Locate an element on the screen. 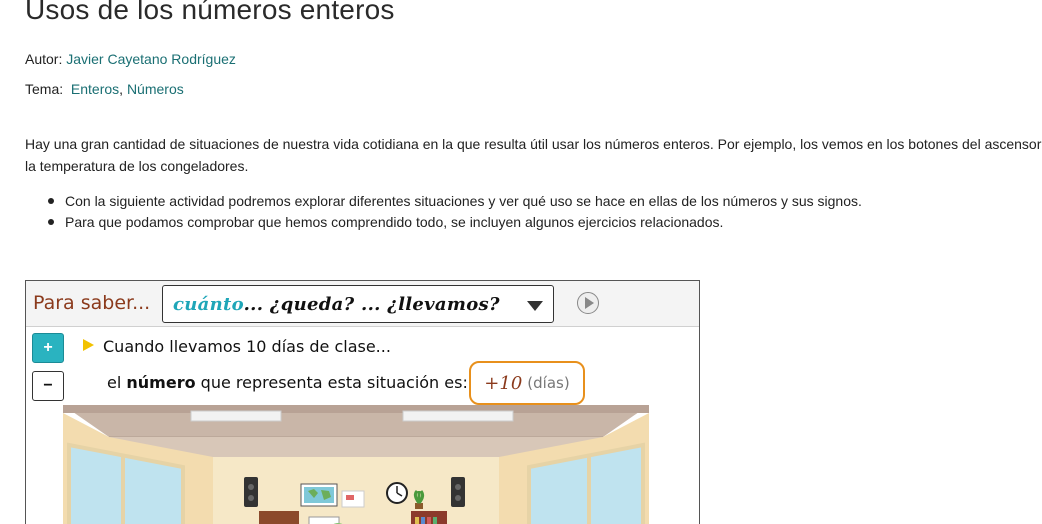  answer-box: +10 (días) is located at coordinates (527, 383).